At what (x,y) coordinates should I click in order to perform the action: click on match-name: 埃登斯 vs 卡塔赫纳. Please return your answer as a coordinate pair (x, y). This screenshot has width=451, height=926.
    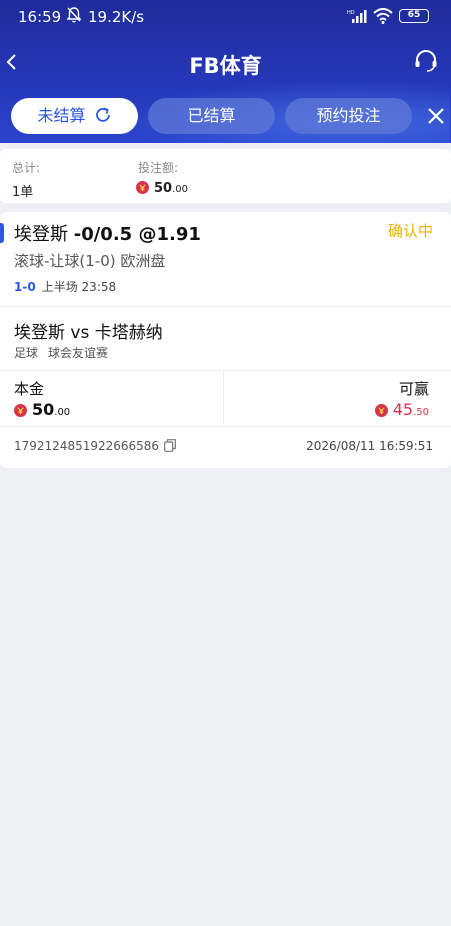
    Looking at the image, I should click on (88, 333).